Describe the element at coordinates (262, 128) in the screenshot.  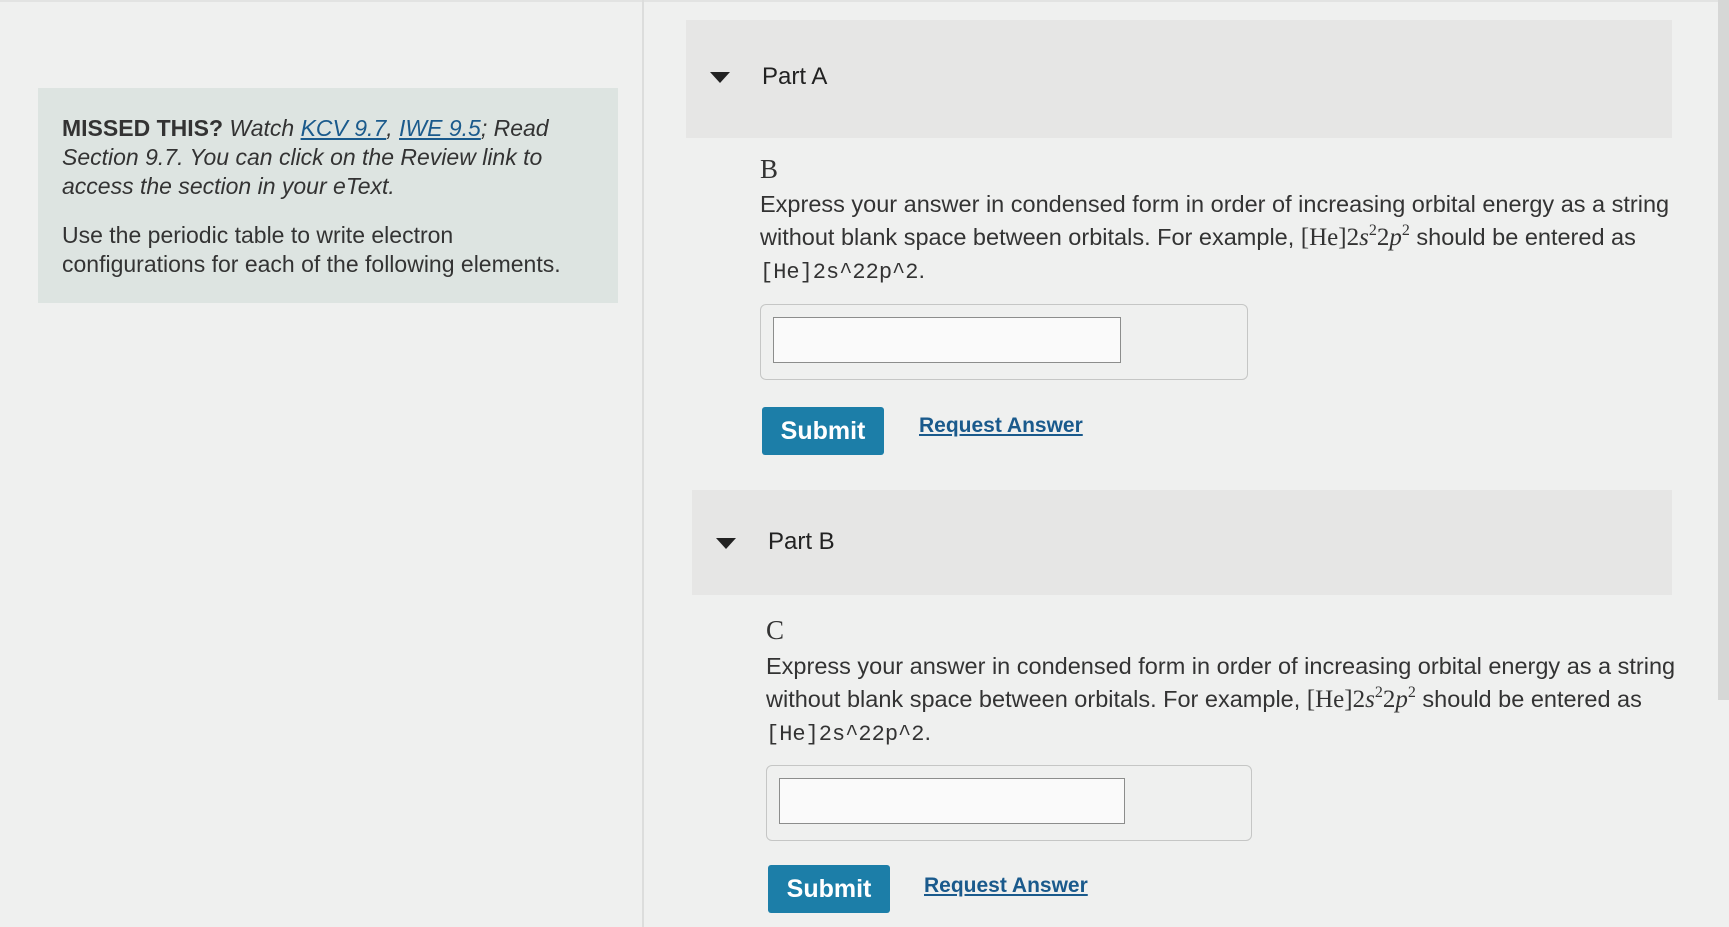
I see `watch-text: Watch` at that location.